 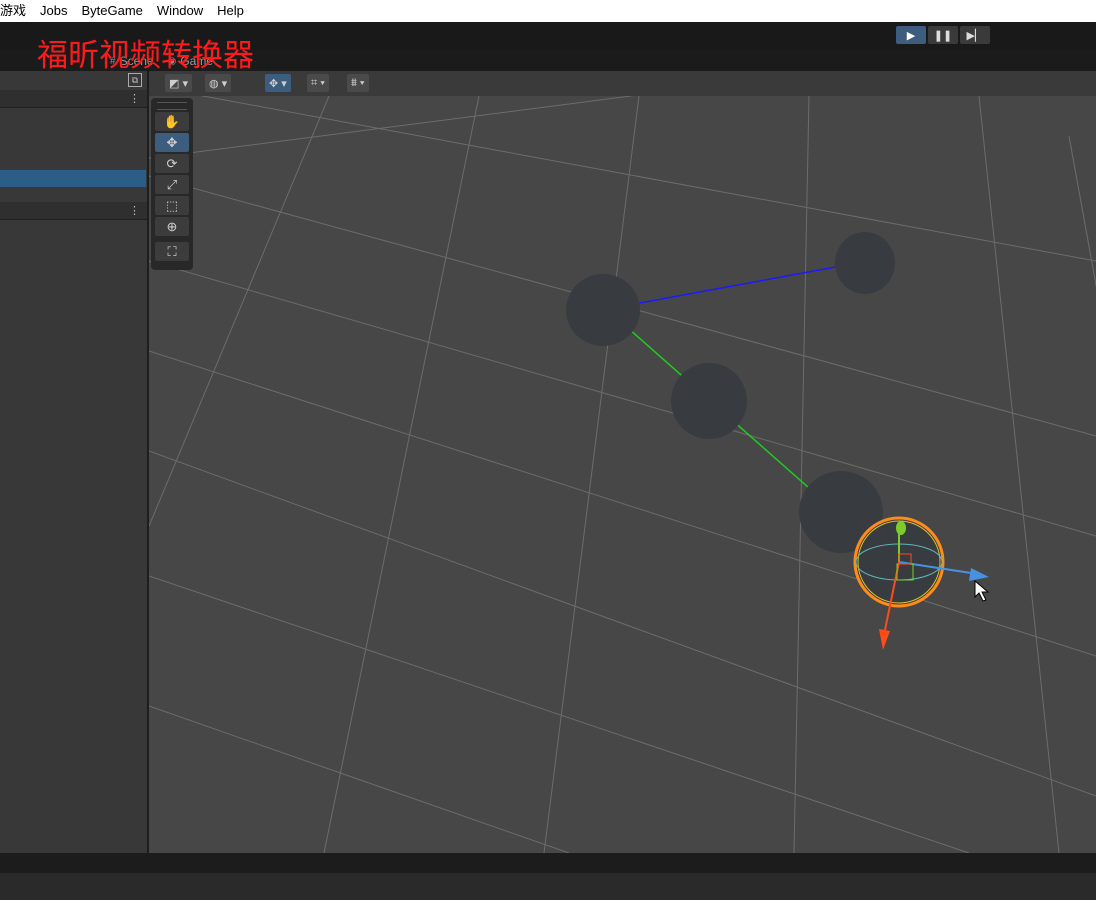 I want to click on rotate-tool-button: ⟳, so click(x=172, y=163).